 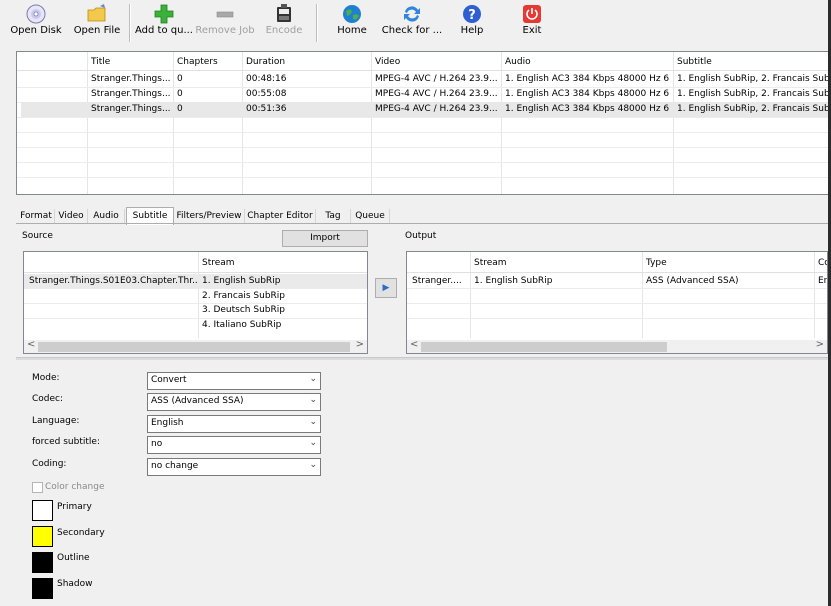 I want to click on refresh-icon, so click(x=412, y=14).